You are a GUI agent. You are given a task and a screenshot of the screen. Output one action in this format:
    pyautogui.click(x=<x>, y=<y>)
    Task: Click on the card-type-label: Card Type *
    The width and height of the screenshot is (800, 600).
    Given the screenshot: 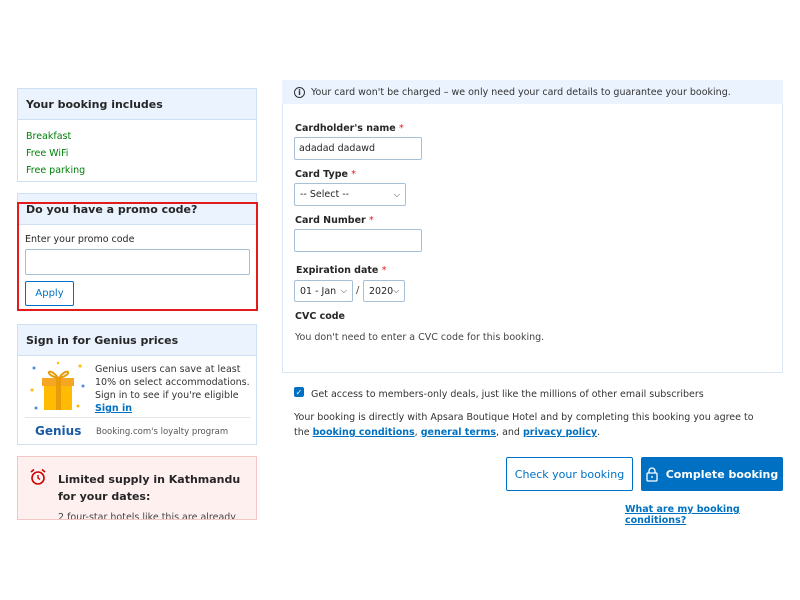 What is the action you would take?
    pyautogui.click(x=325, y=174)
    